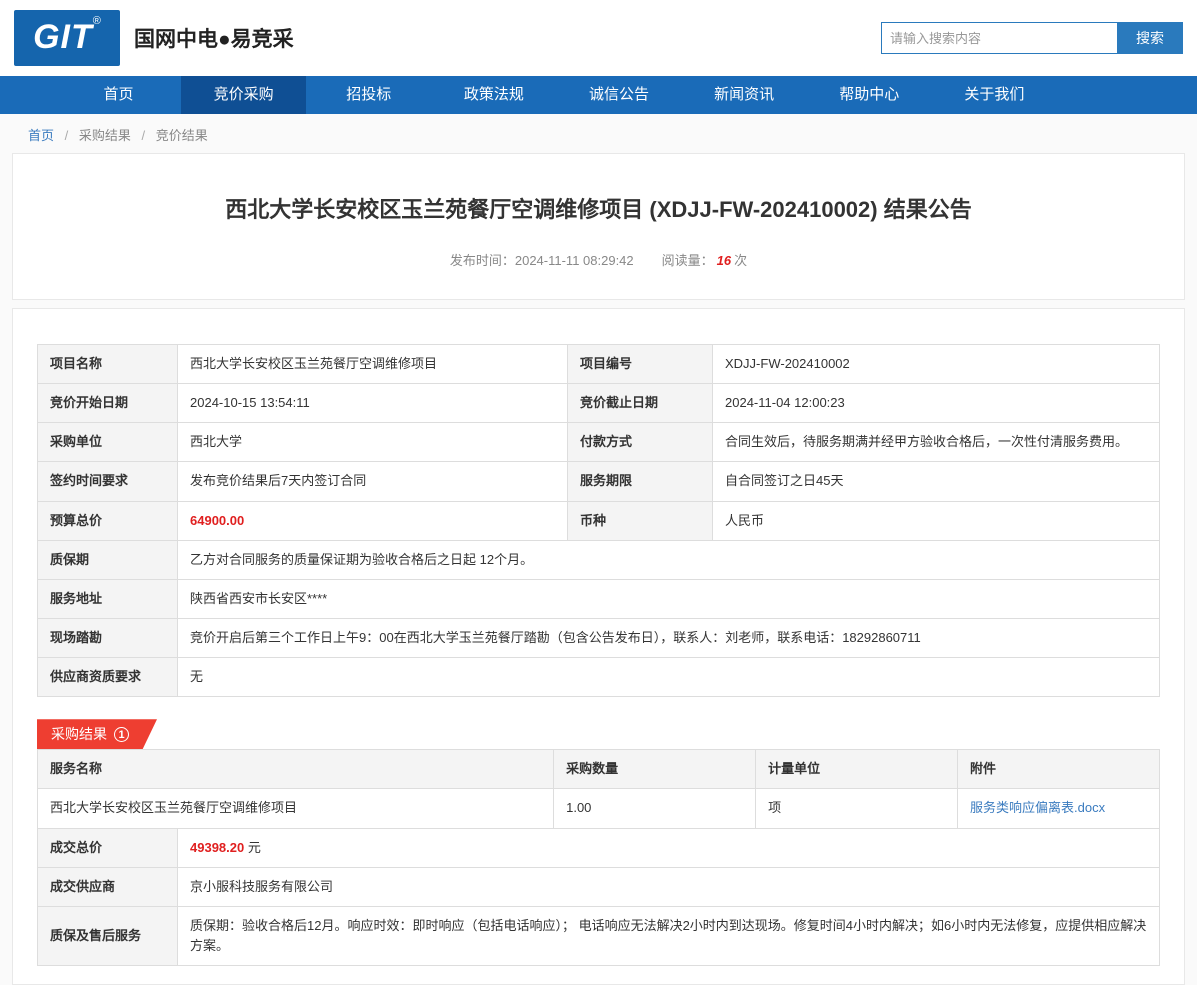  Describe the element at coordinates (574, 260) in the screenshot. I see `publish-time: 2024-11-11 08:29:42` at that location.